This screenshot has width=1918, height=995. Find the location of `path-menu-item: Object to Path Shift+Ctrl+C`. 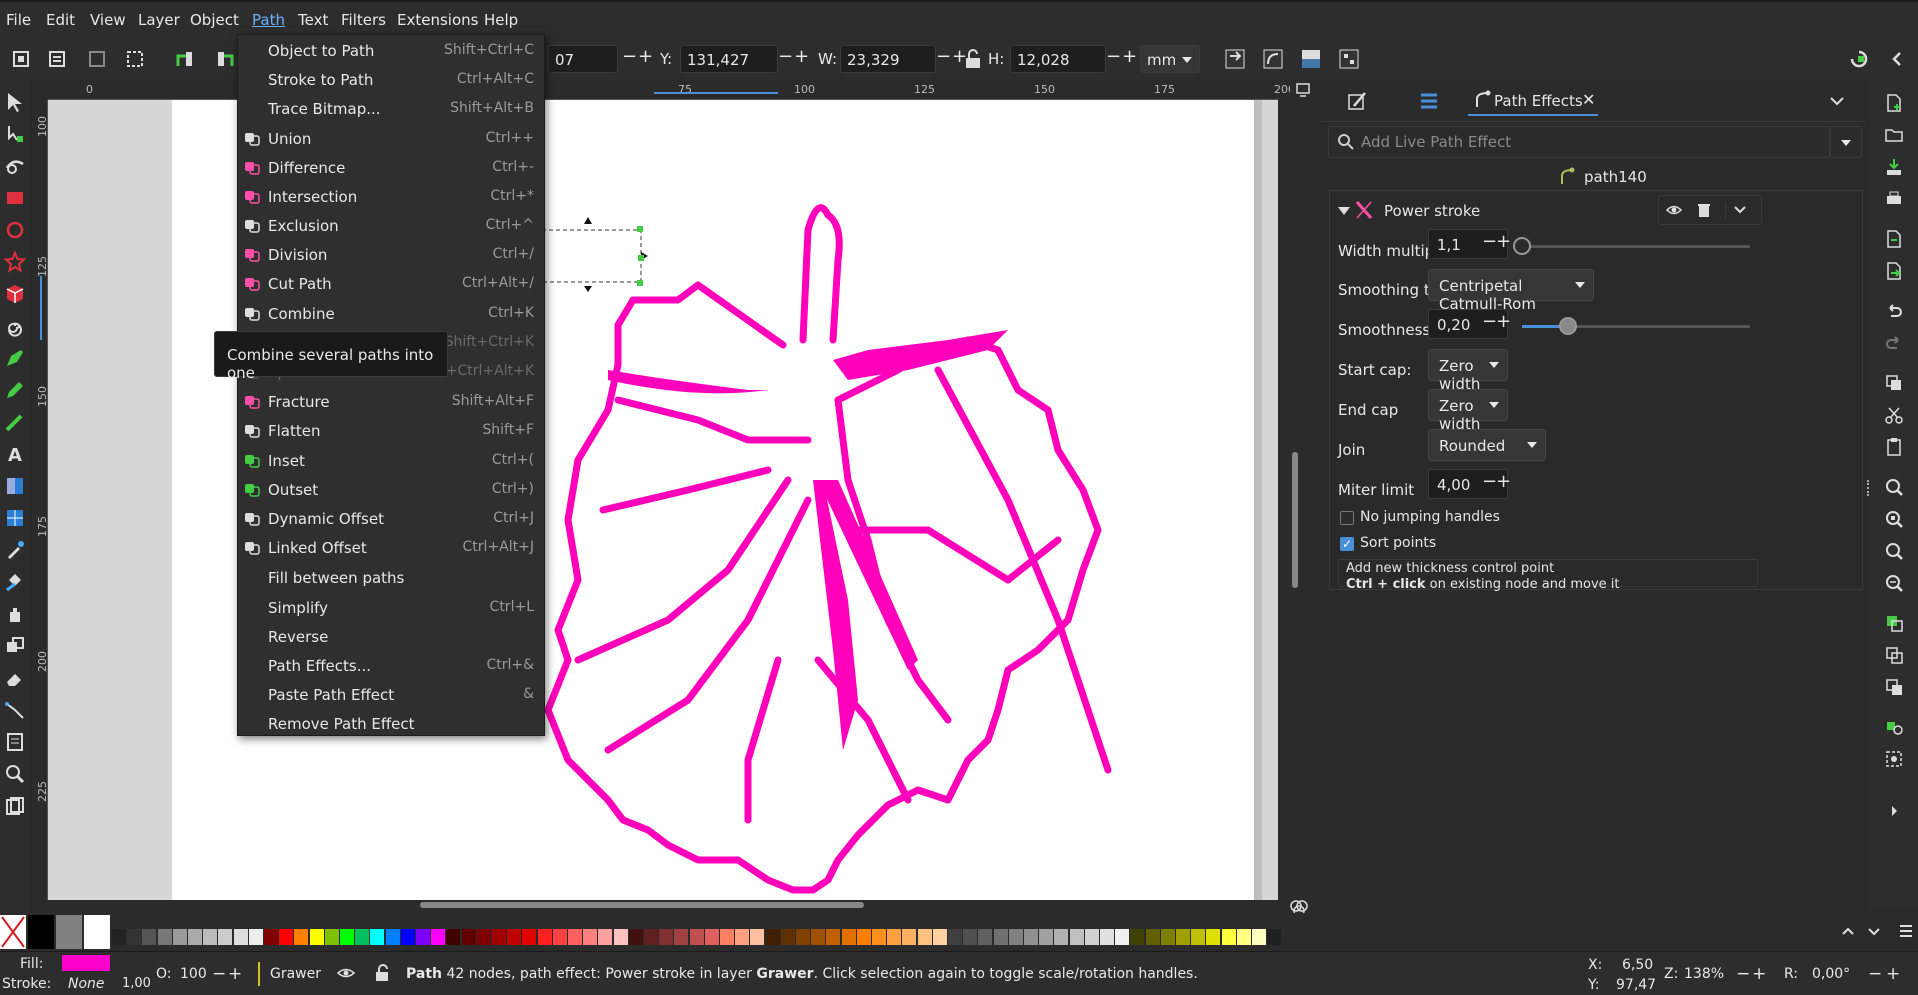

path-menu-item: Object to Path Shift+Ctrl+C is located at coordinates (391, 51).